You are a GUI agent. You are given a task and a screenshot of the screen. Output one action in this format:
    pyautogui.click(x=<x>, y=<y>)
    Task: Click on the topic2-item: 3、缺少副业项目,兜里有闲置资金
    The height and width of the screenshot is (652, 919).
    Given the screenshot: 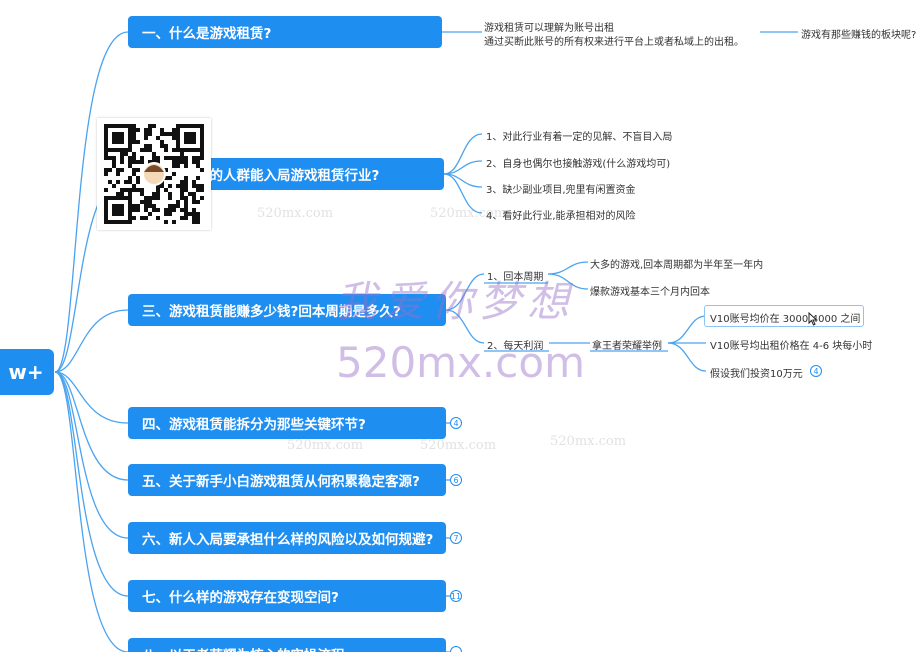 What is the action you would take?
    pyautogui.click(x=561, y=188)
    